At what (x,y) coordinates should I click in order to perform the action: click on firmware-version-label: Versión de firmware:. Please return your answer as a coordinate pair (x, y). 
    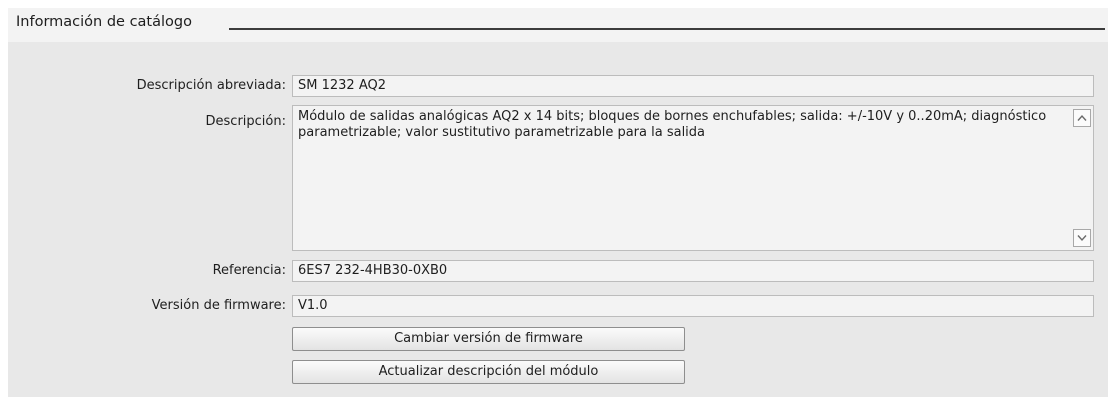
    Looking at the image, I should click on (218, 305).